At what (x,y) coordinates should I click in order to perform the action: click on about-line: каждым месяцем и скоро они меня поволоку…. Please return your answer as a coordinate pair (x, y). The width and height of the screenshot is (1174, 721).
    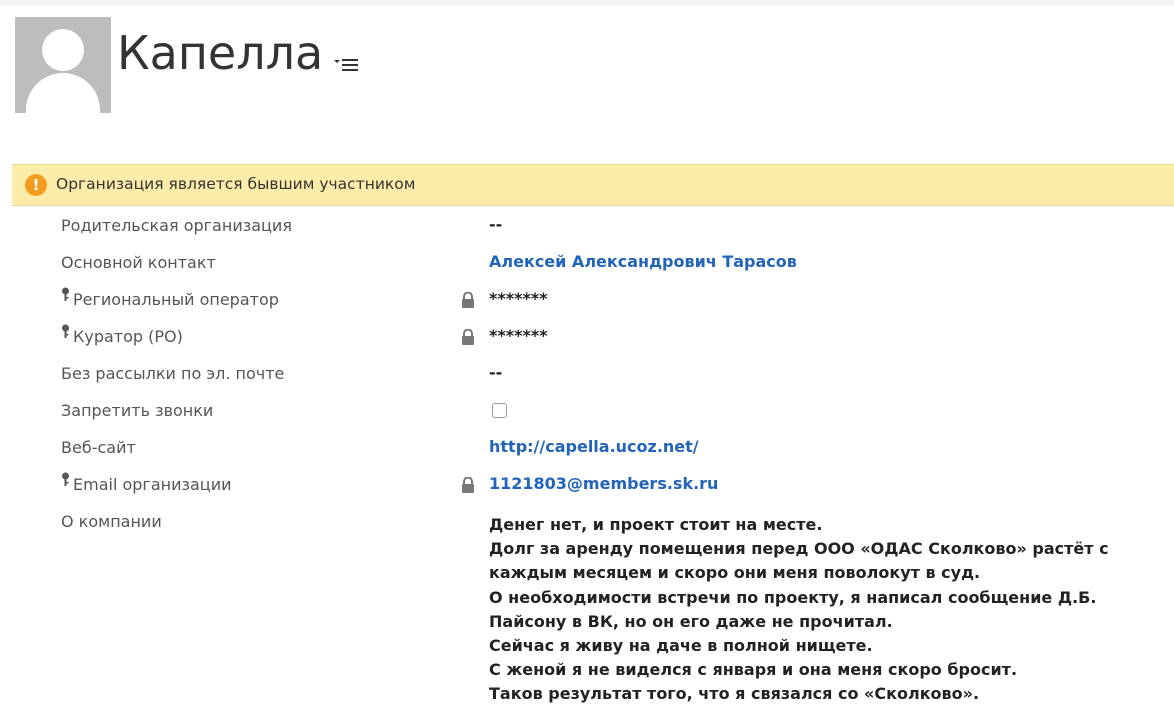
    Looking at the image, I should click on (735, 573).